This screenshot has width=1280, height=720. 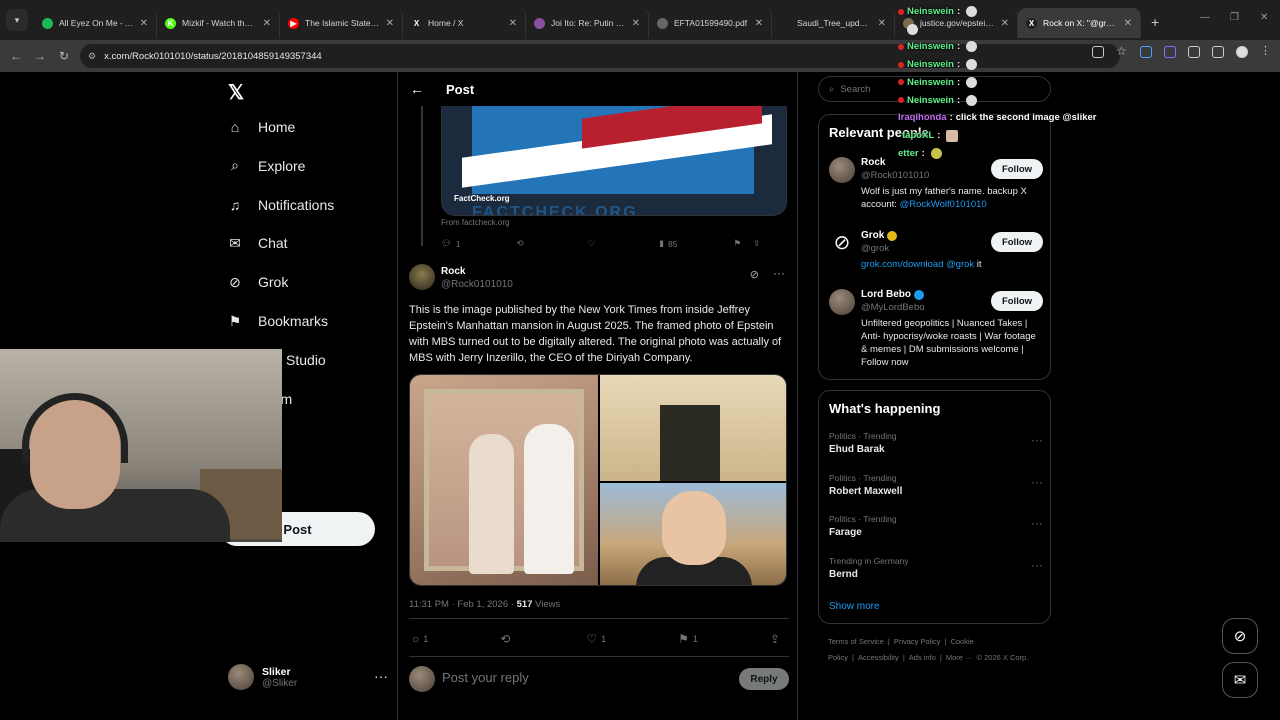 I want to click on bookmark-action: ⚑, so click(x=737, y=243).